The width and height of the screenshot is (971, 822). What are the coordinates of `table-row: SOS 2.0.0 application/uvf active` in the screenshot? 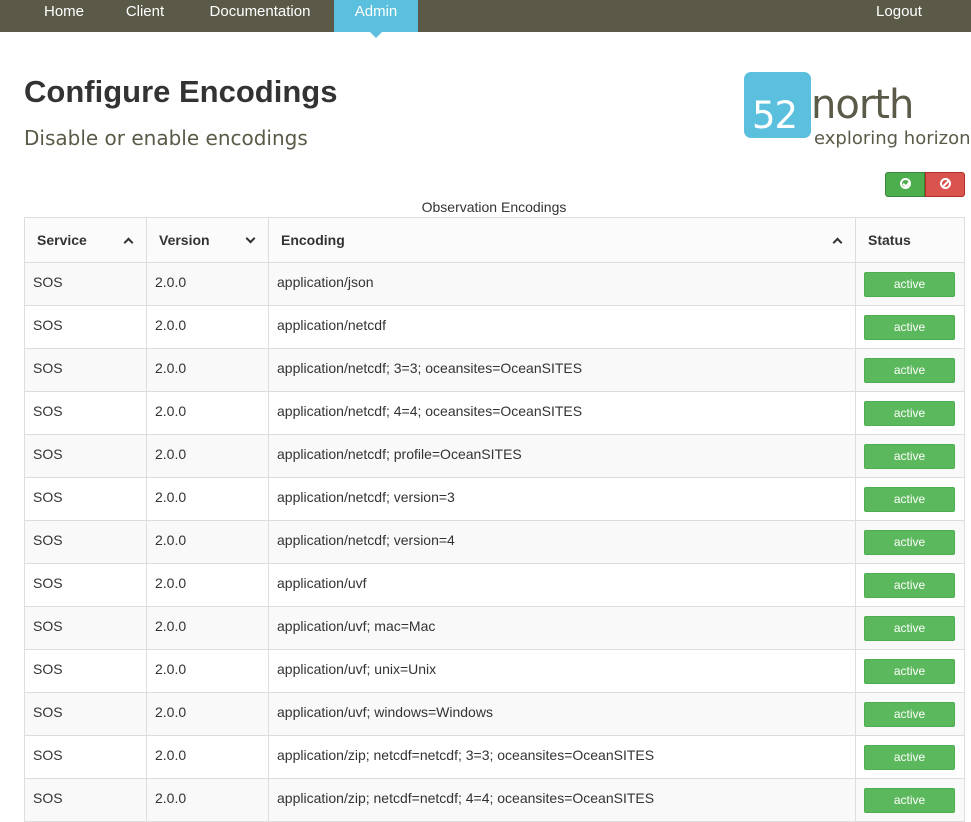 It's located at (494, 585).